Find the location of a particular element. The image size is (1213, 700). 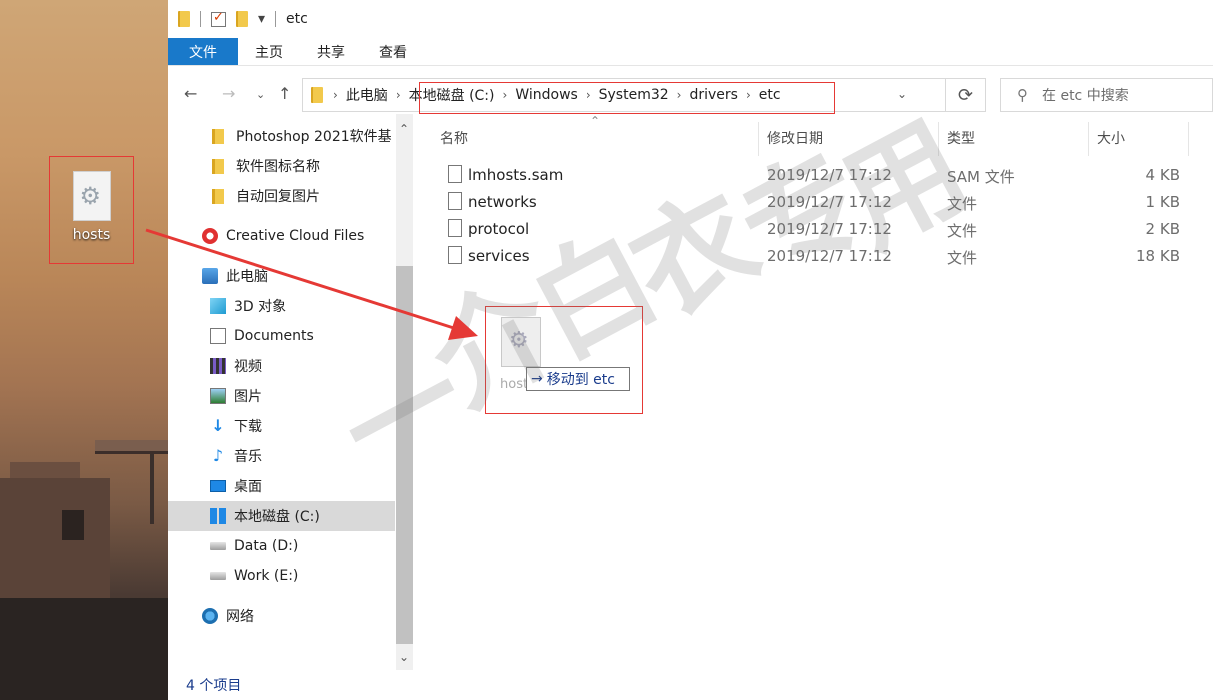

table-row: lmhosts.sam 2019/12/7 17:12 SAM 文件 4 KB is located at coordinates (820, 175).